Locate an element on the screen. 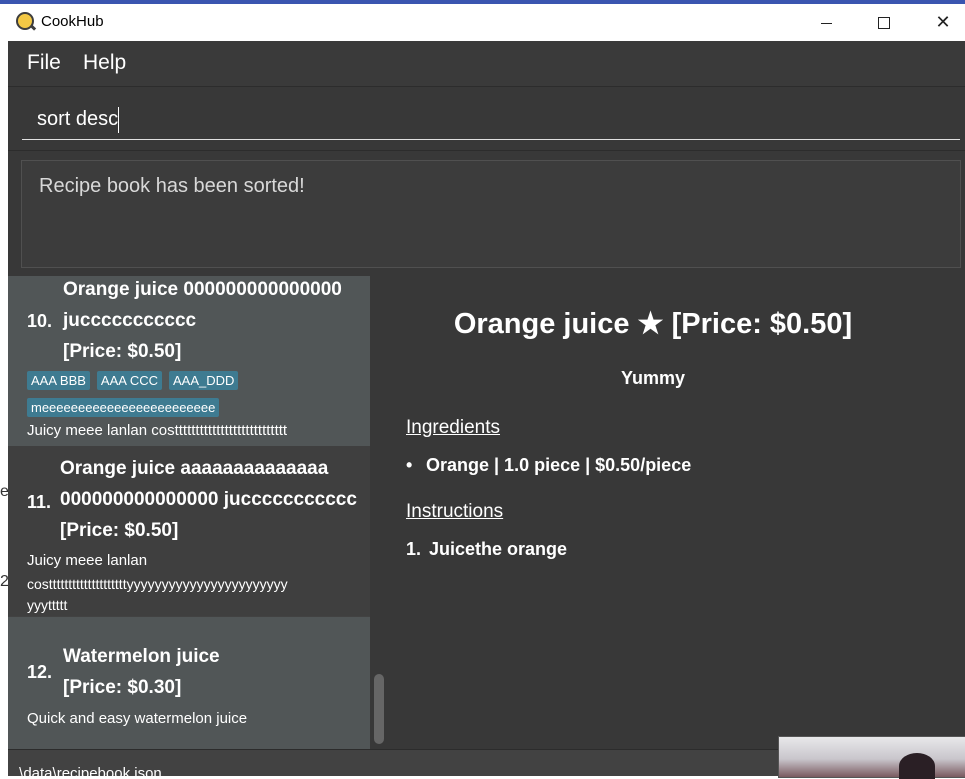  instruction-text: Juicethe orange is located at coordinates (498, 549).